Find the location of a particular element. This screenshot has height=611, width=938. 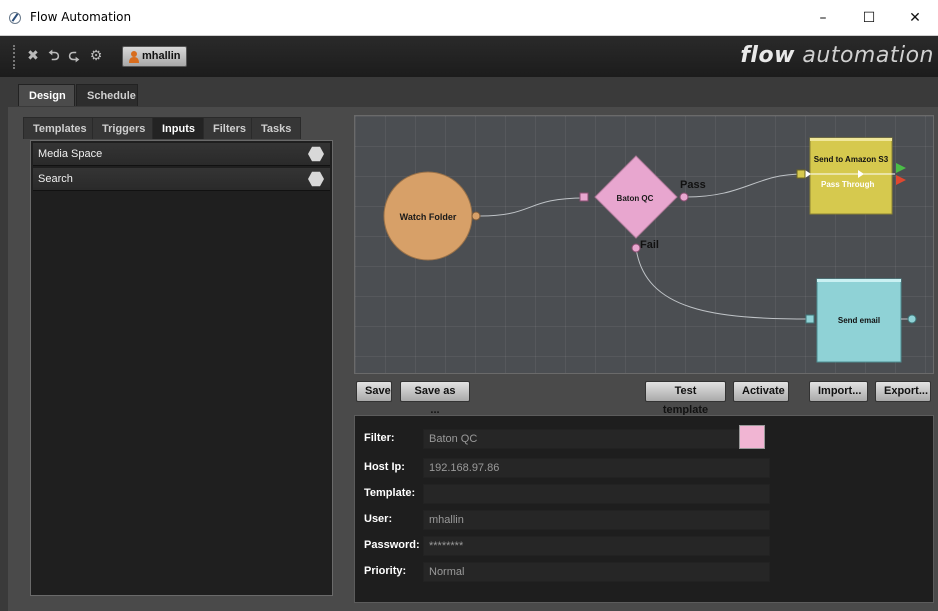

watch-folder-output-port is located at coordinates (476, 216).